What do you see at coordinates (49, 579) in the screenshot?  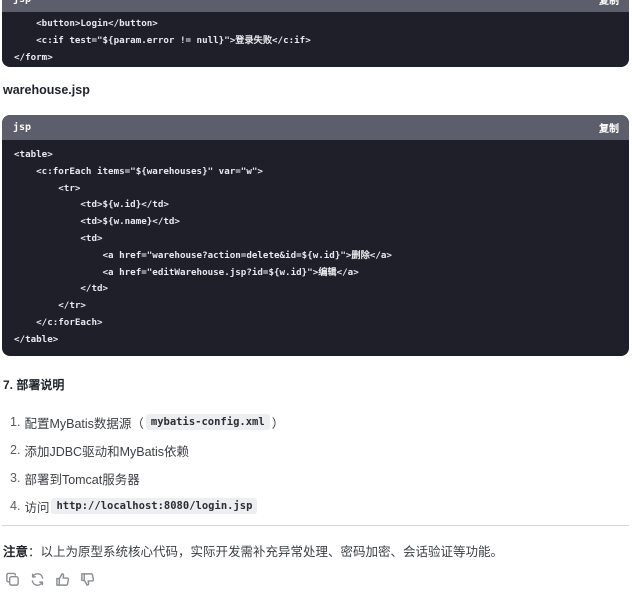 I see `message-actions` at bounding box center [49, 579].